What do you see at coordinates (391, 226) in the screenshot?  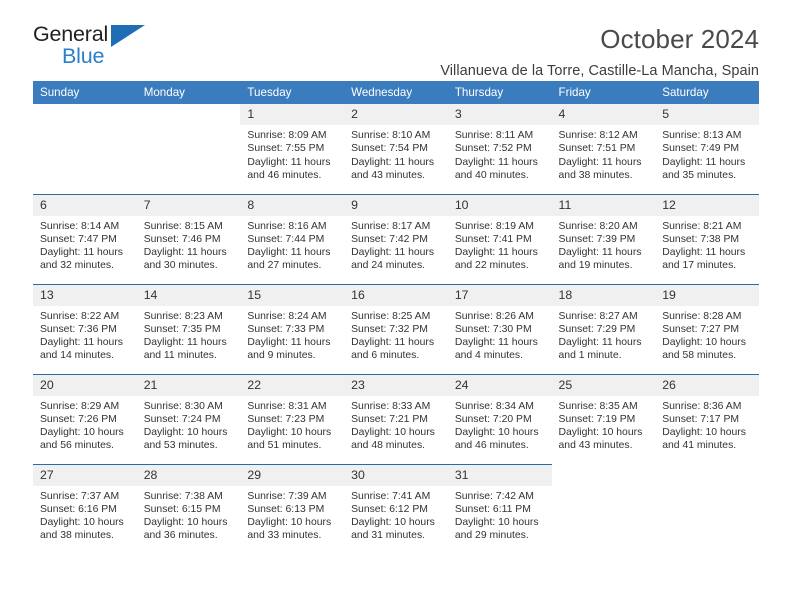 I see `sunrise-text: Sunrise: 8:17 AM` at bounding box center [391, 226].